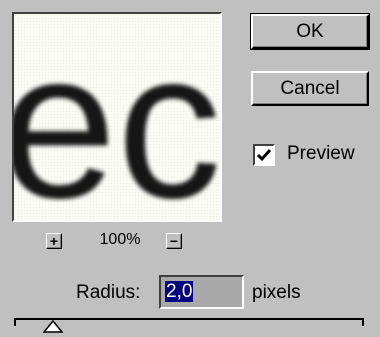 Image resolution: width=380 pixels, height=337 pixels. I want to click on zoom-out-button: −, so click(174, 241).